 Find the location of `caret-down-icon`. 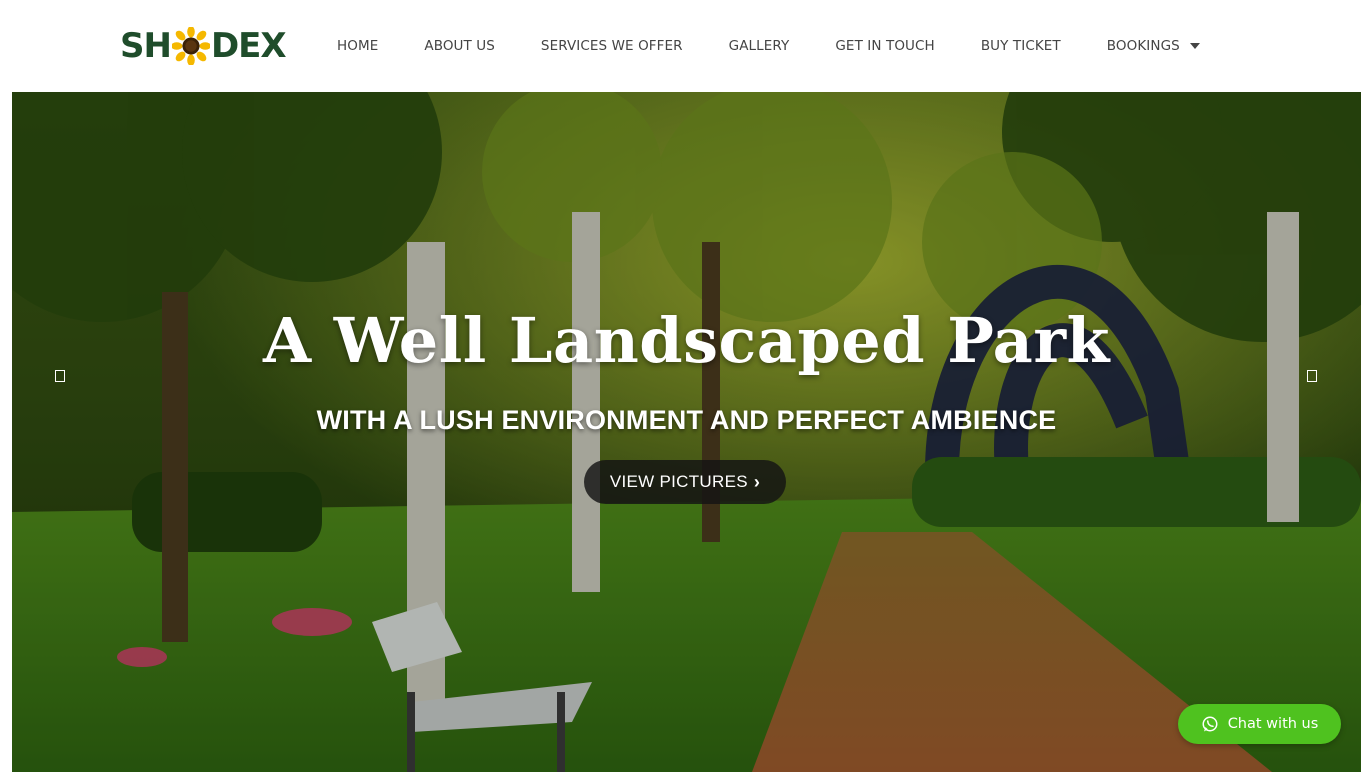

caret-down-icon is located at coordinates (1194, 46).